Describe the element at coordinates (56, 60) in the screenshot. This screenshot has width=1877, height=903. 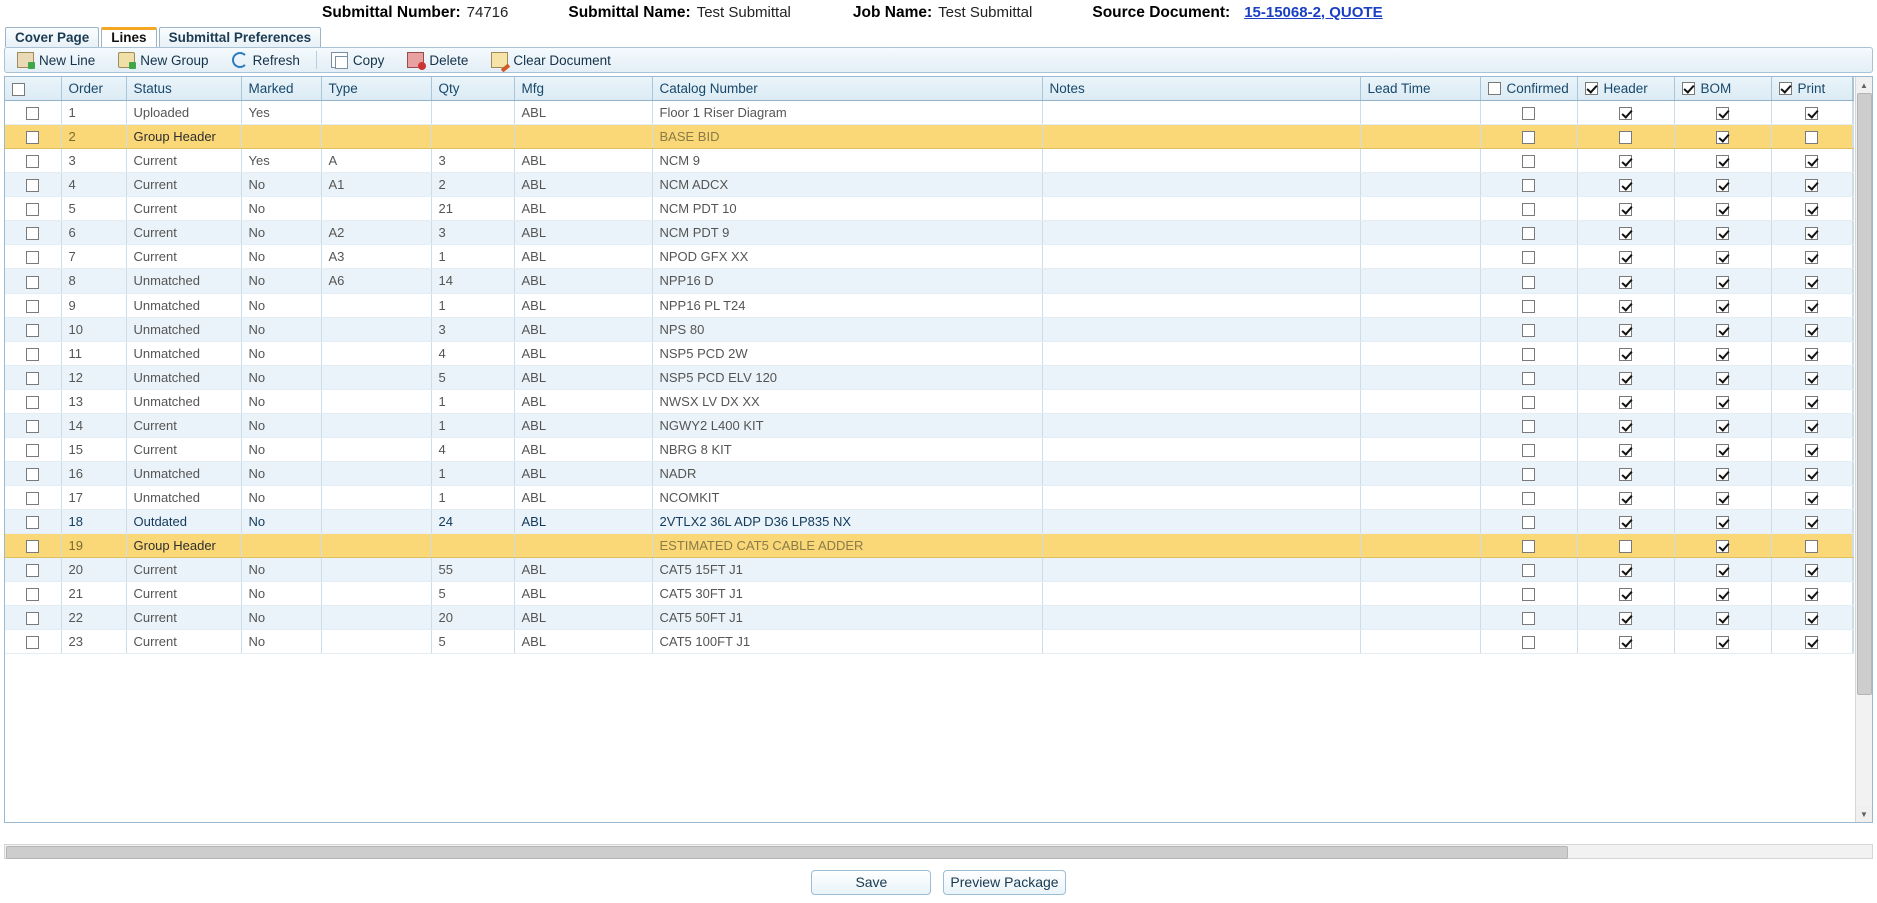
I see `new-line-button: New Line` at that location.